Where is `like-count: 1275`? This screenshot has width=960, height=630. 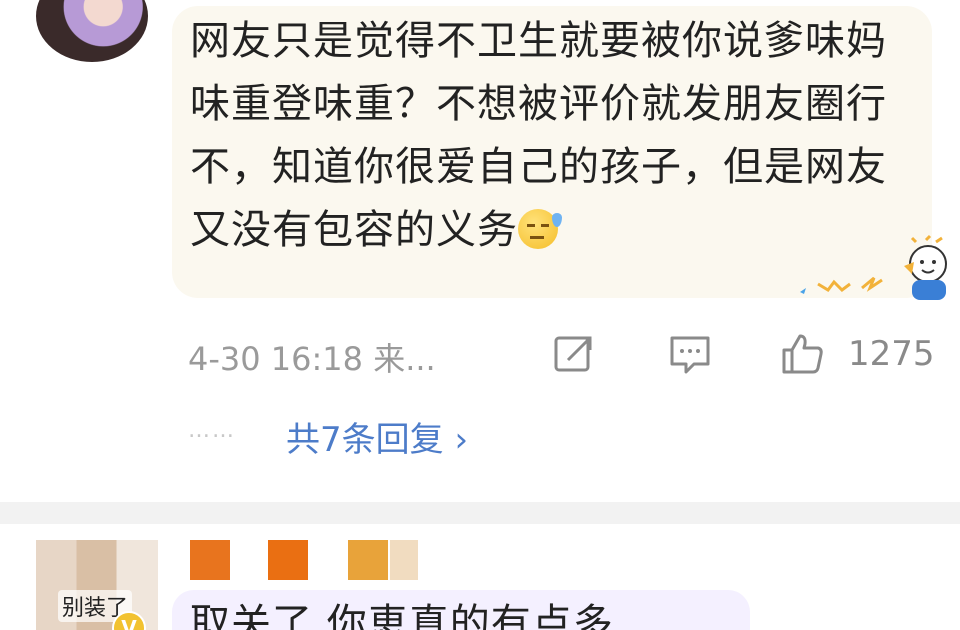 like-count: 1275 is located at coordinates (891, 354).